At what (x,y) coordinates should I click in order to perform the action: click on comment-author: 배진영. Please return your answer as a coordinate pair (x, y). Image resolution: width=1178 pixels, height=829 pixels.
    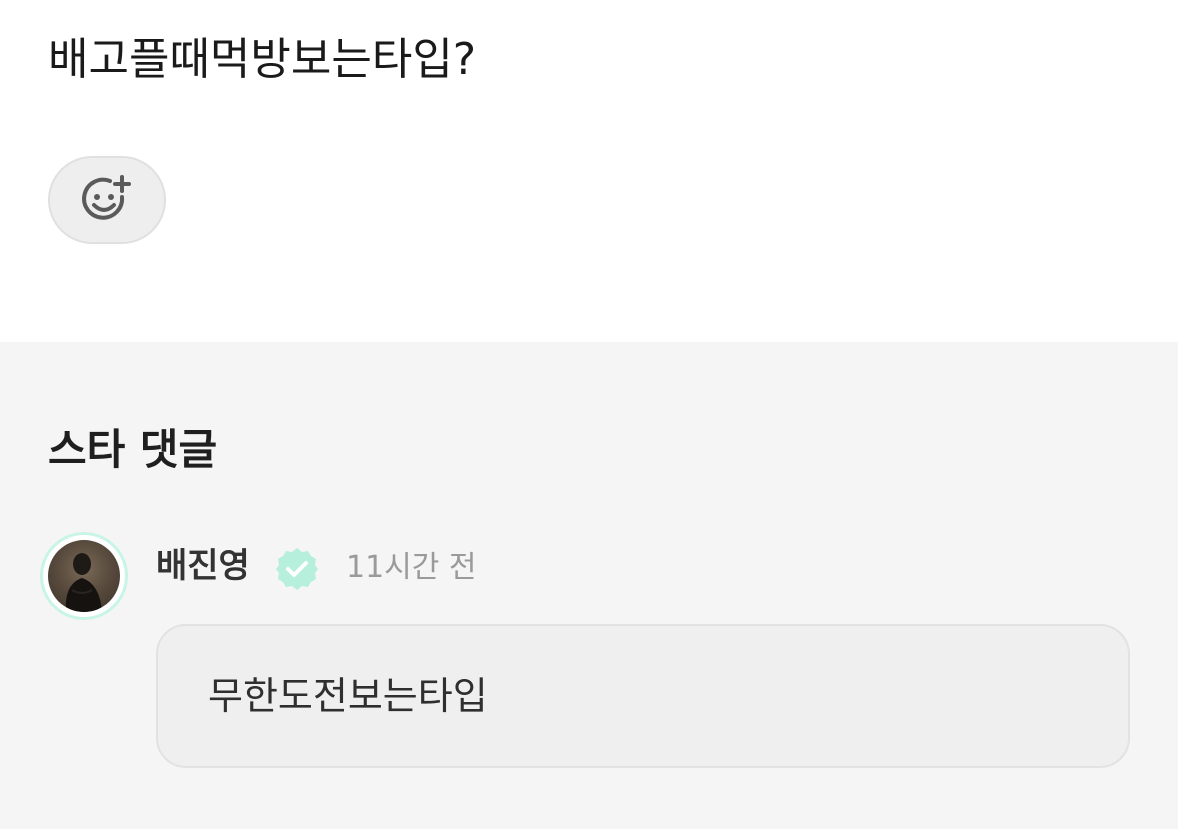
    Looking at the image, I should click on (203, 566).